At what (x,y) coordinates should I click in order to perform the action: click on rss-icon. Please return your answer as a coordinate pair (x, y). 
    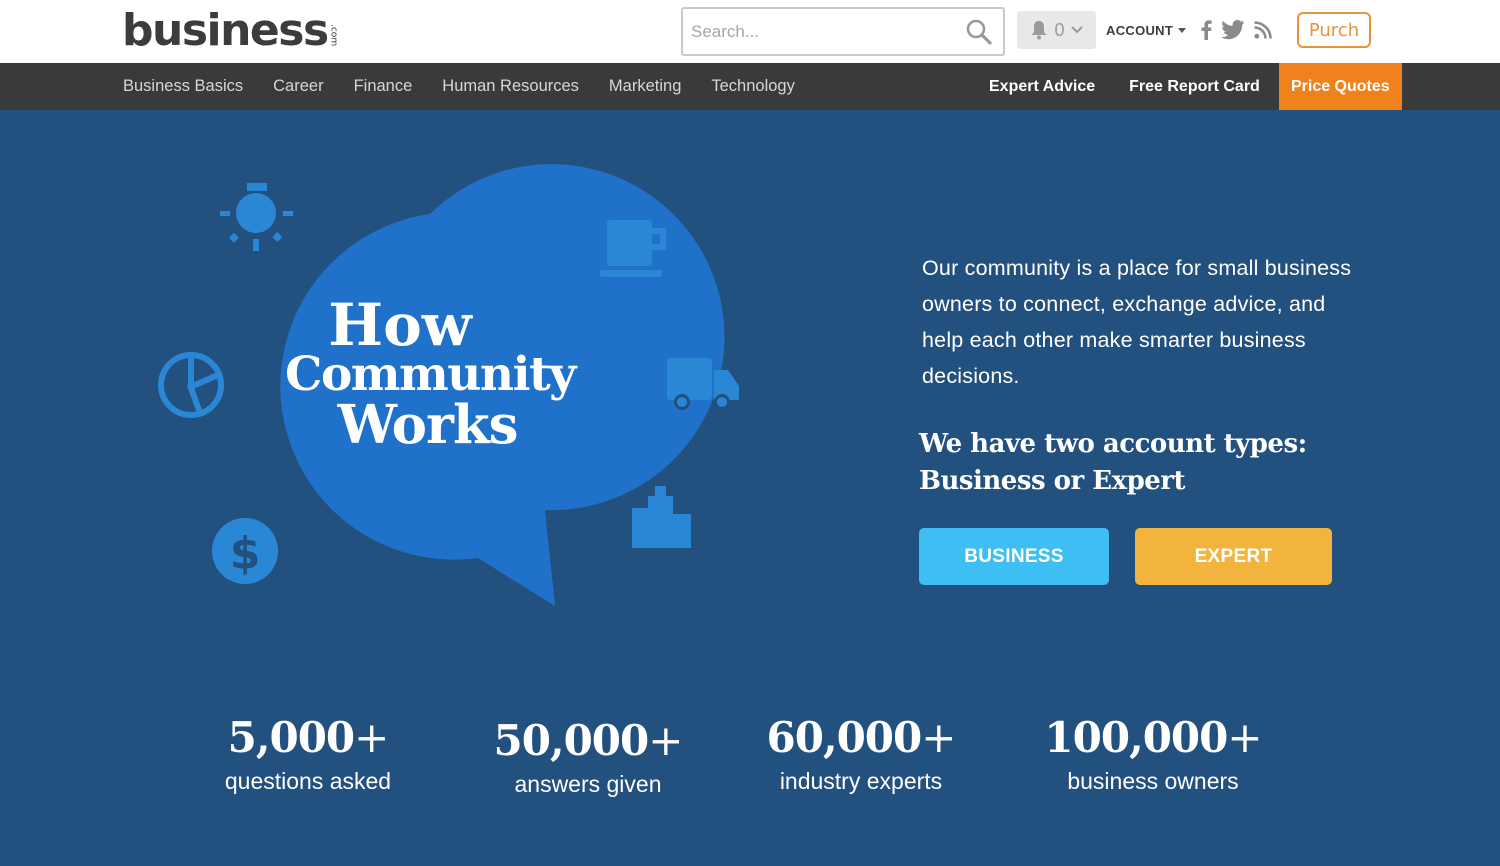
    Looking at the image, I should click on (1263, 30).